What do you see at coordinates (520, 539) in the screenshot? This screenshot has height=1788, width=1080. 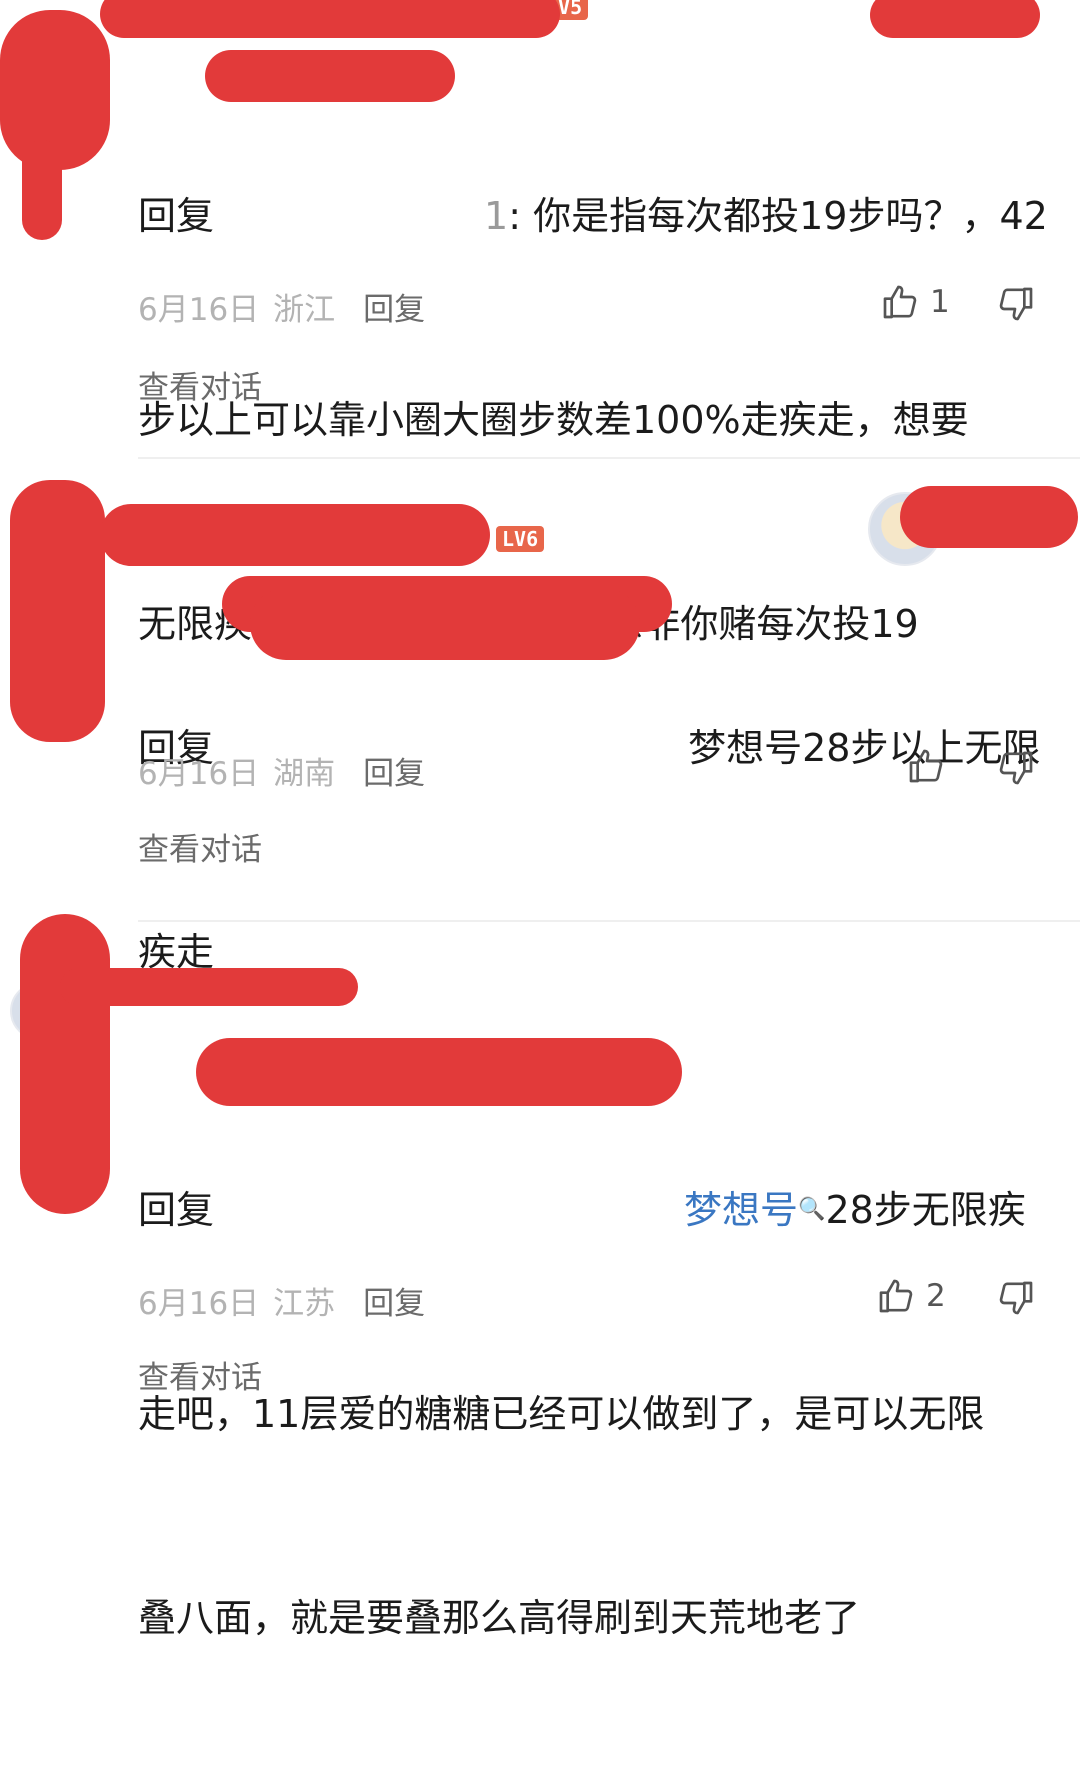 I see `level-badge: LV6` at bounding box center [520, 539].